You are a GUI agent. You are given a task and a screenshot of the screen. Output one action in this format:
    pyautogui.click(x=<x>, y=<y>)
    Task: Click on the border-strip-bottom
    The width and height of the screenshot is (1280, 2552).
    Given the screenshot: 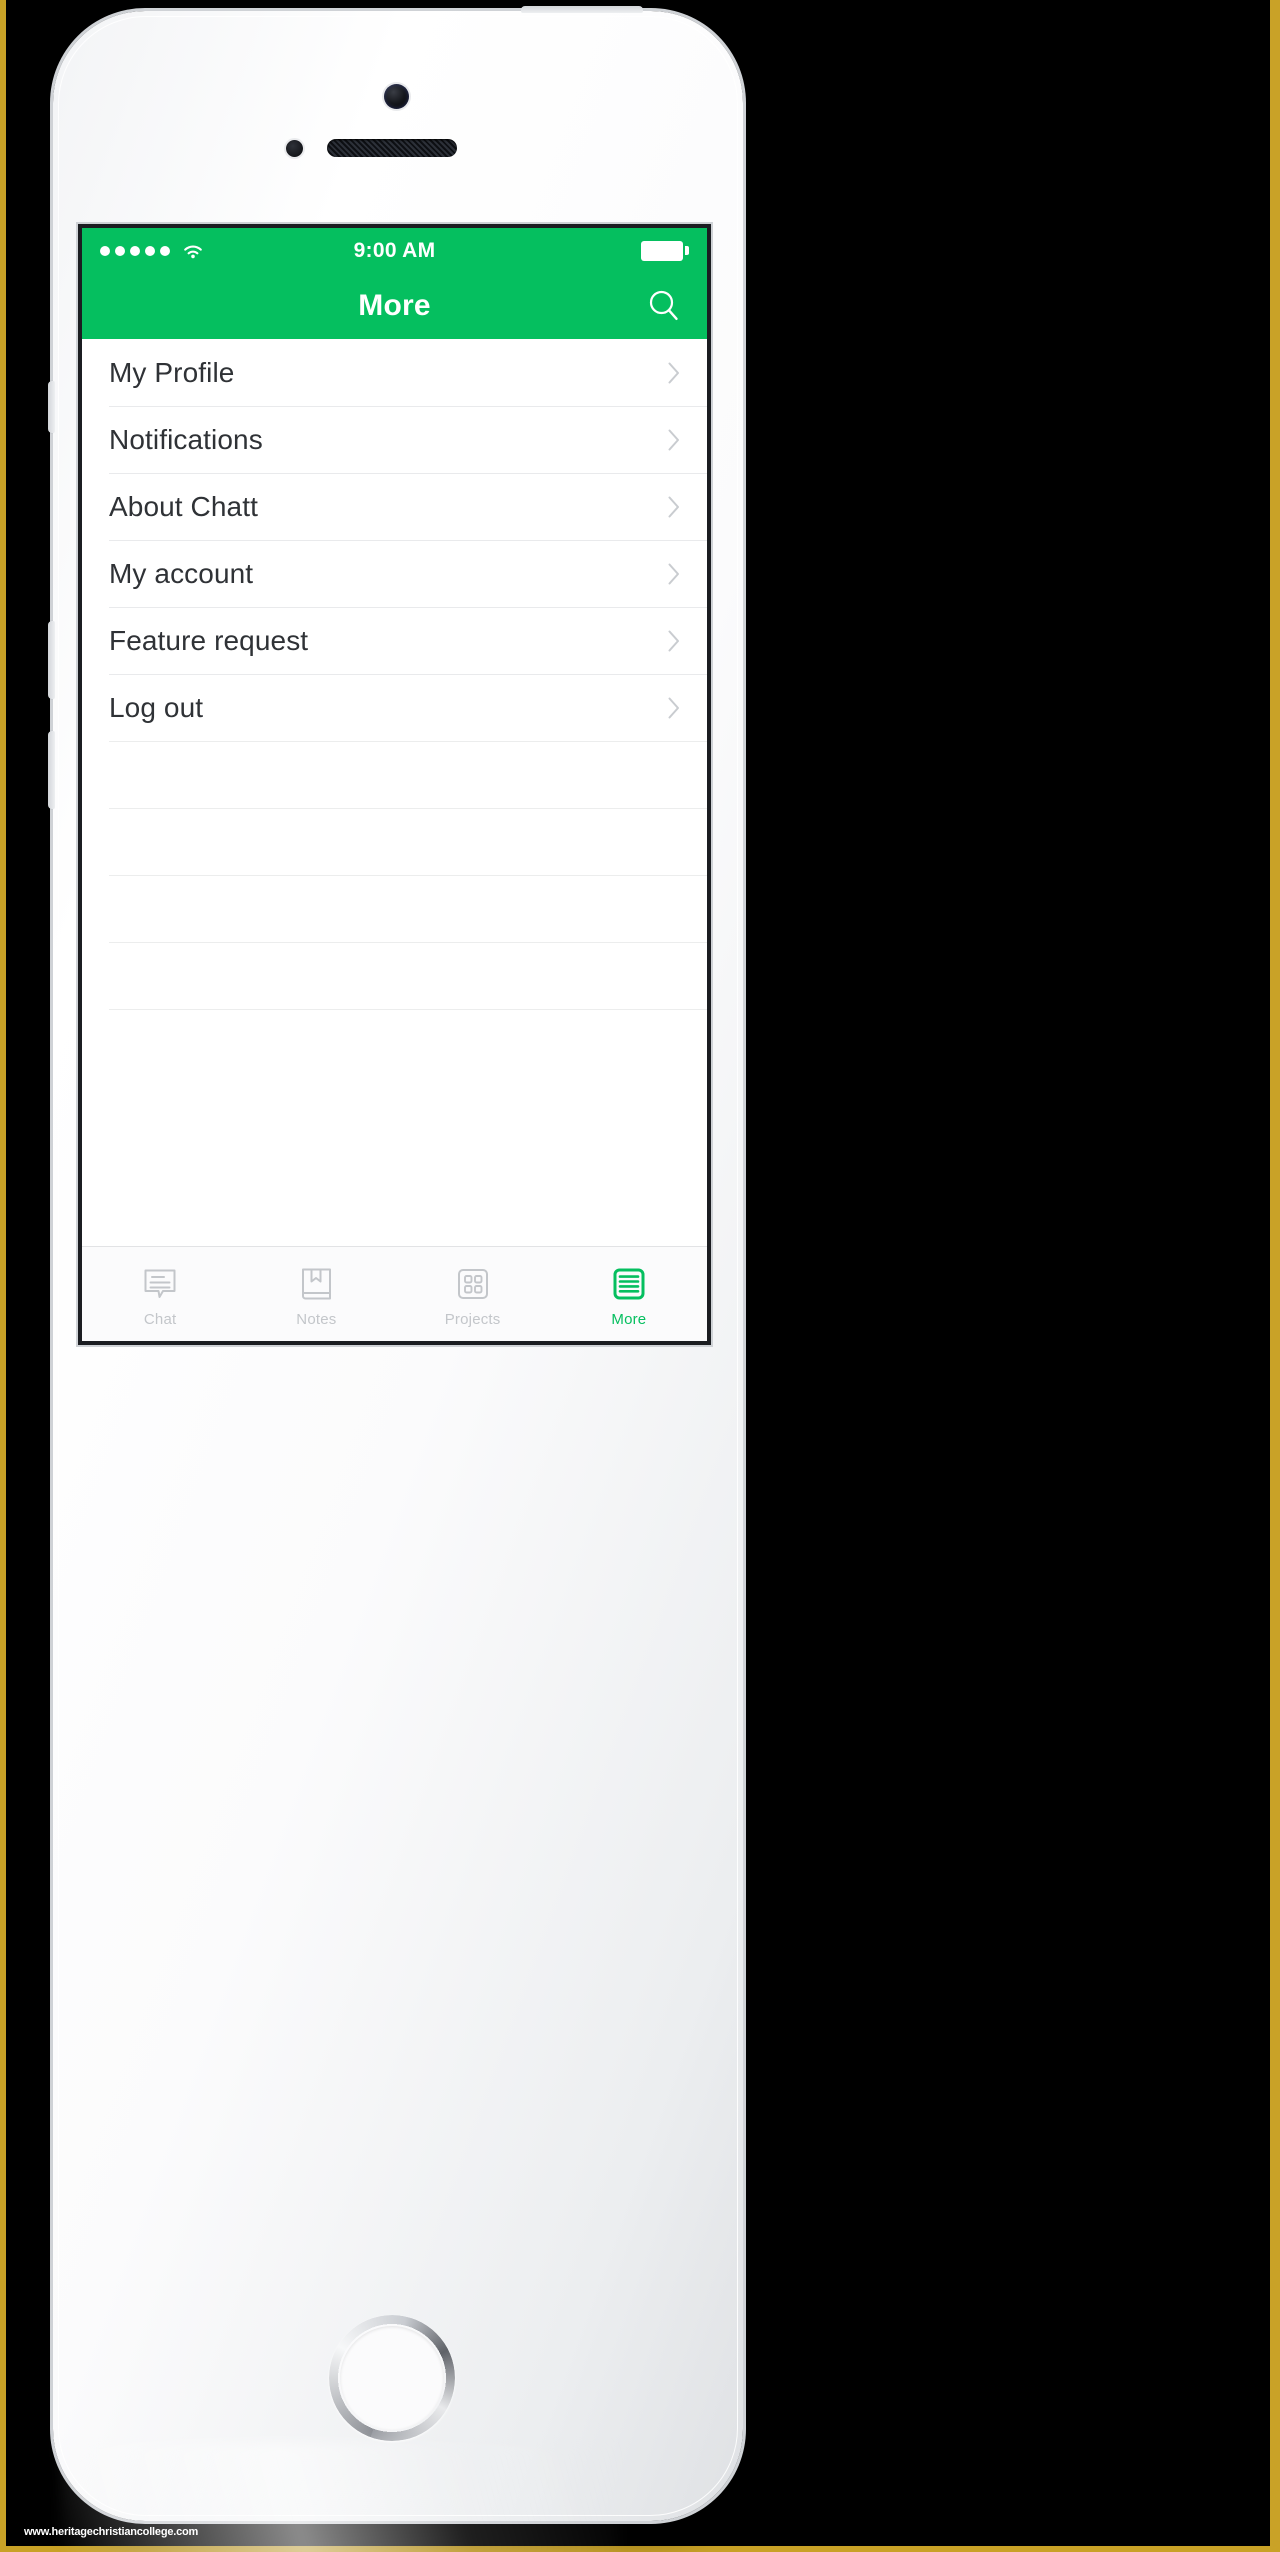 What is the action you would take?
    pyautogui.click(x=640, y=2549)
    